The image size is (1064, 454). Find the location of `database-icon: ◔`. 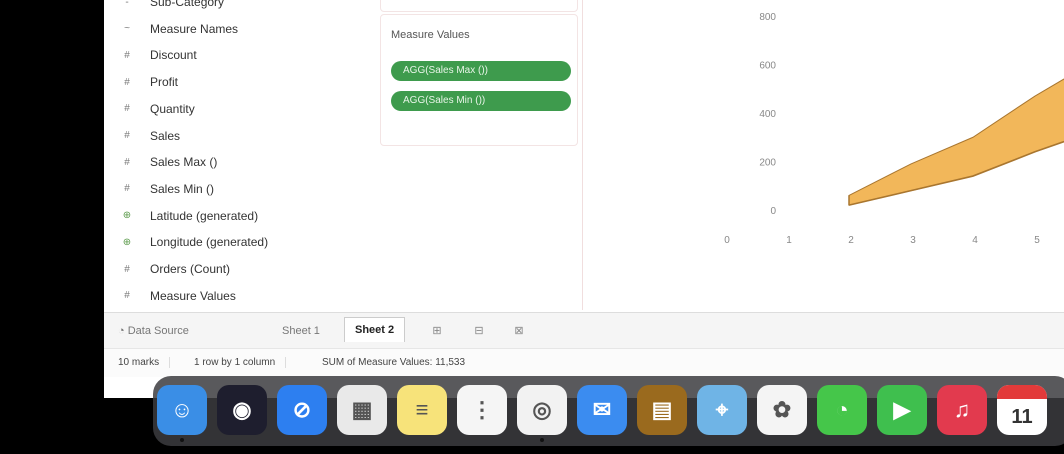

database-icon: ◔ is located at coordinates (123, 331).